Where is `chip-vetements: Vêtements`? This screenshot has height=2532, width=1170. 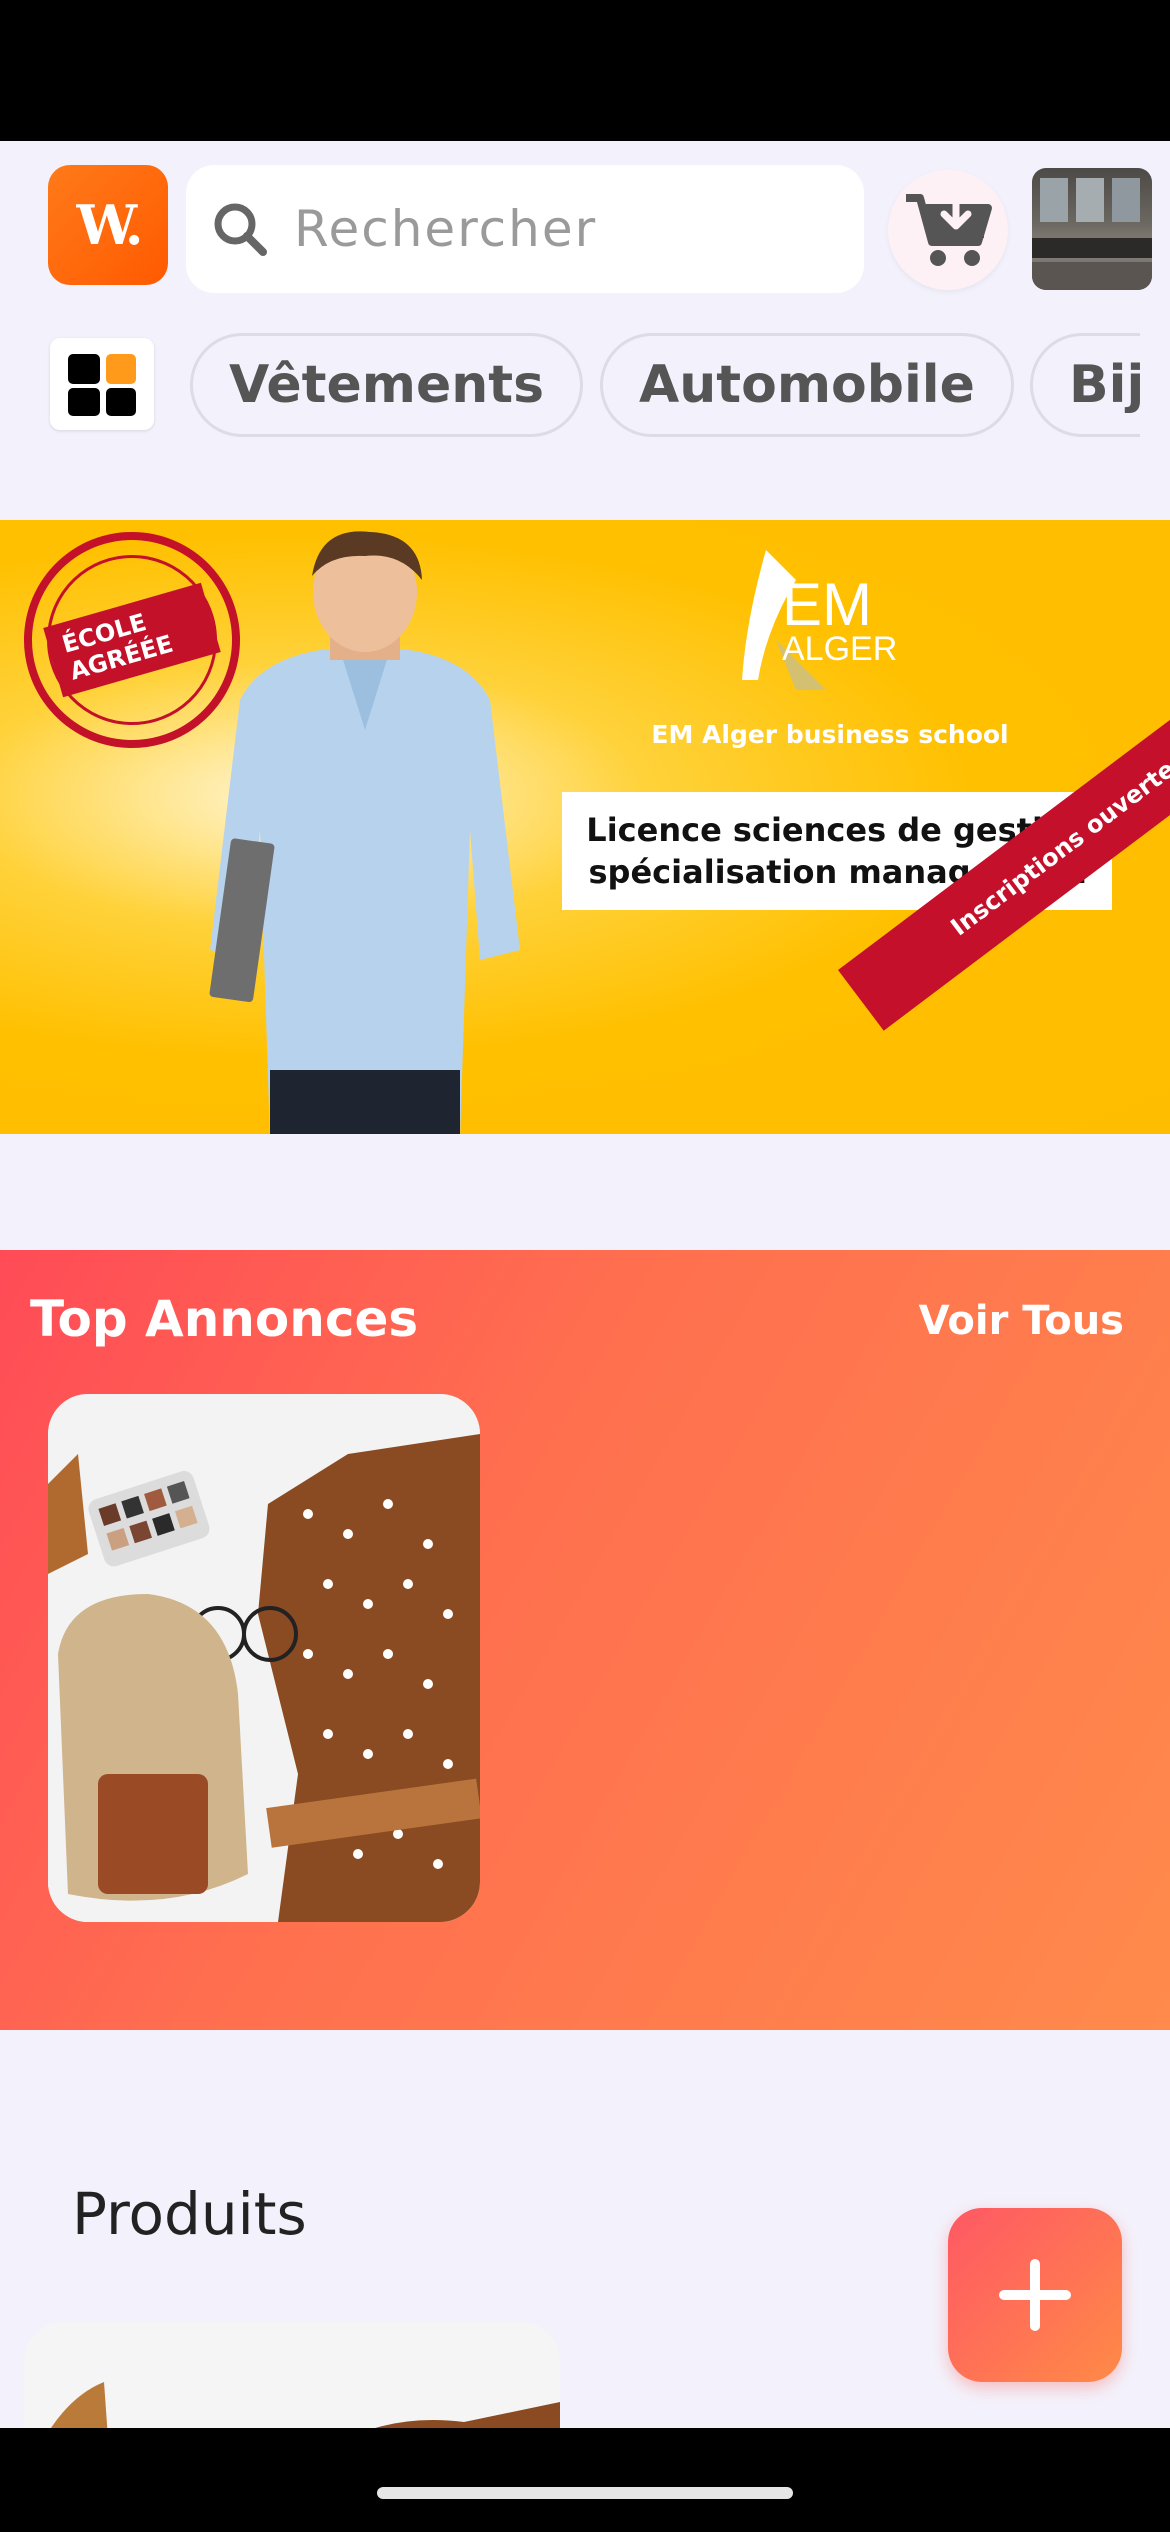 chip-vetements: Vêtements is located at coordinates (387, 385).